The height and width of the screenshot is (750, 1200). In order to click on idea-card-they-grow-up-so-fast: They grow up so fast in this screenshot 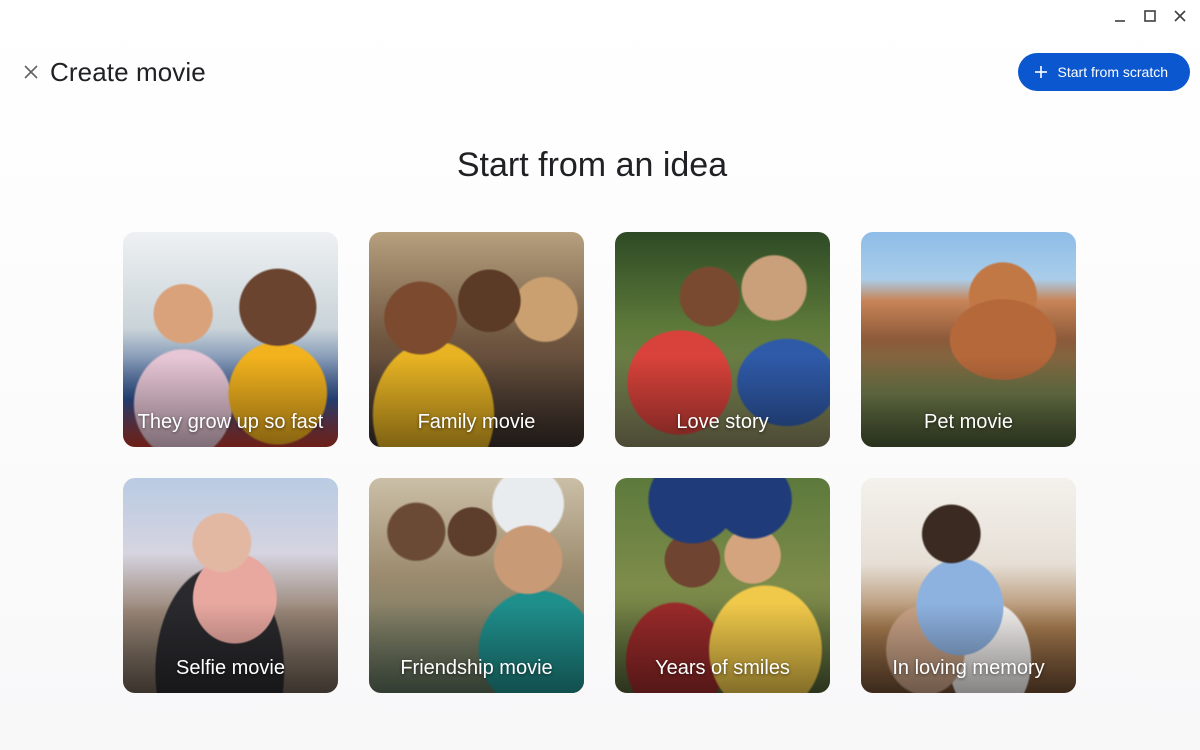, I will do `click(230, 339)`.